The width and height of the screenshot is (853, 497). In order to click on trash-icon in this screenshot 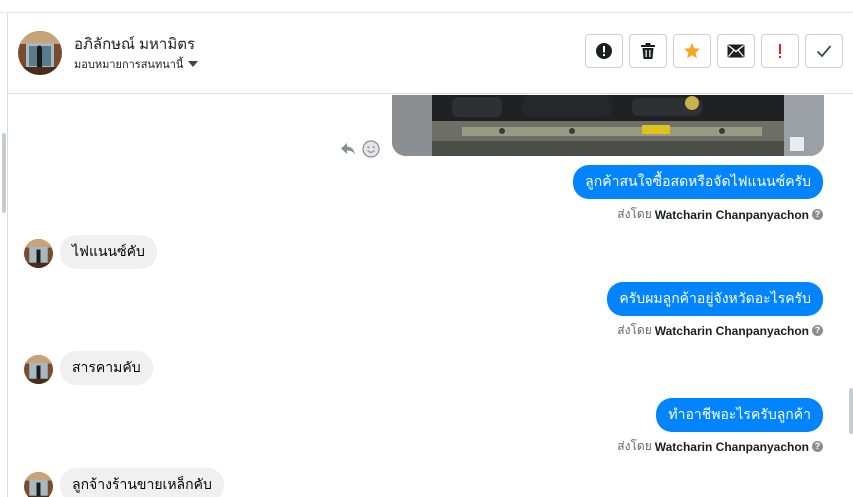, I will do `click(648, 51)`.